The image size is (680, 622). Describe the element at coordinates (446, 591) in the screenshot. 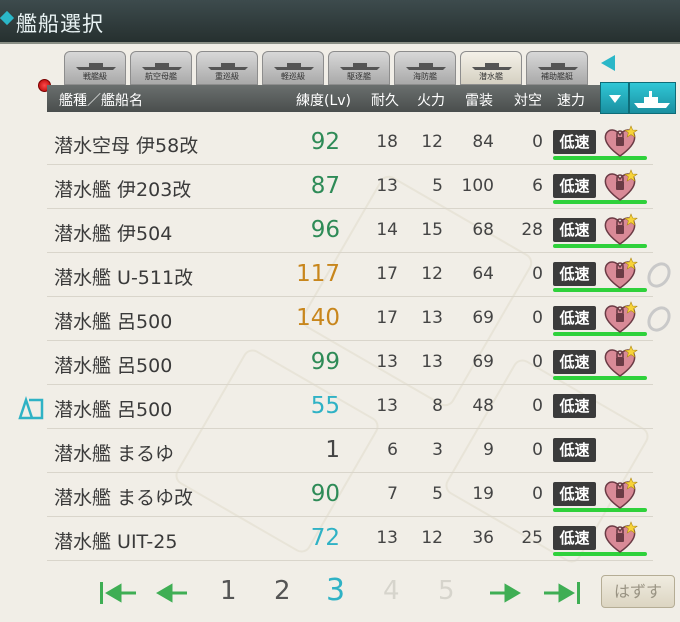

I see `page-5: 5` at that location.